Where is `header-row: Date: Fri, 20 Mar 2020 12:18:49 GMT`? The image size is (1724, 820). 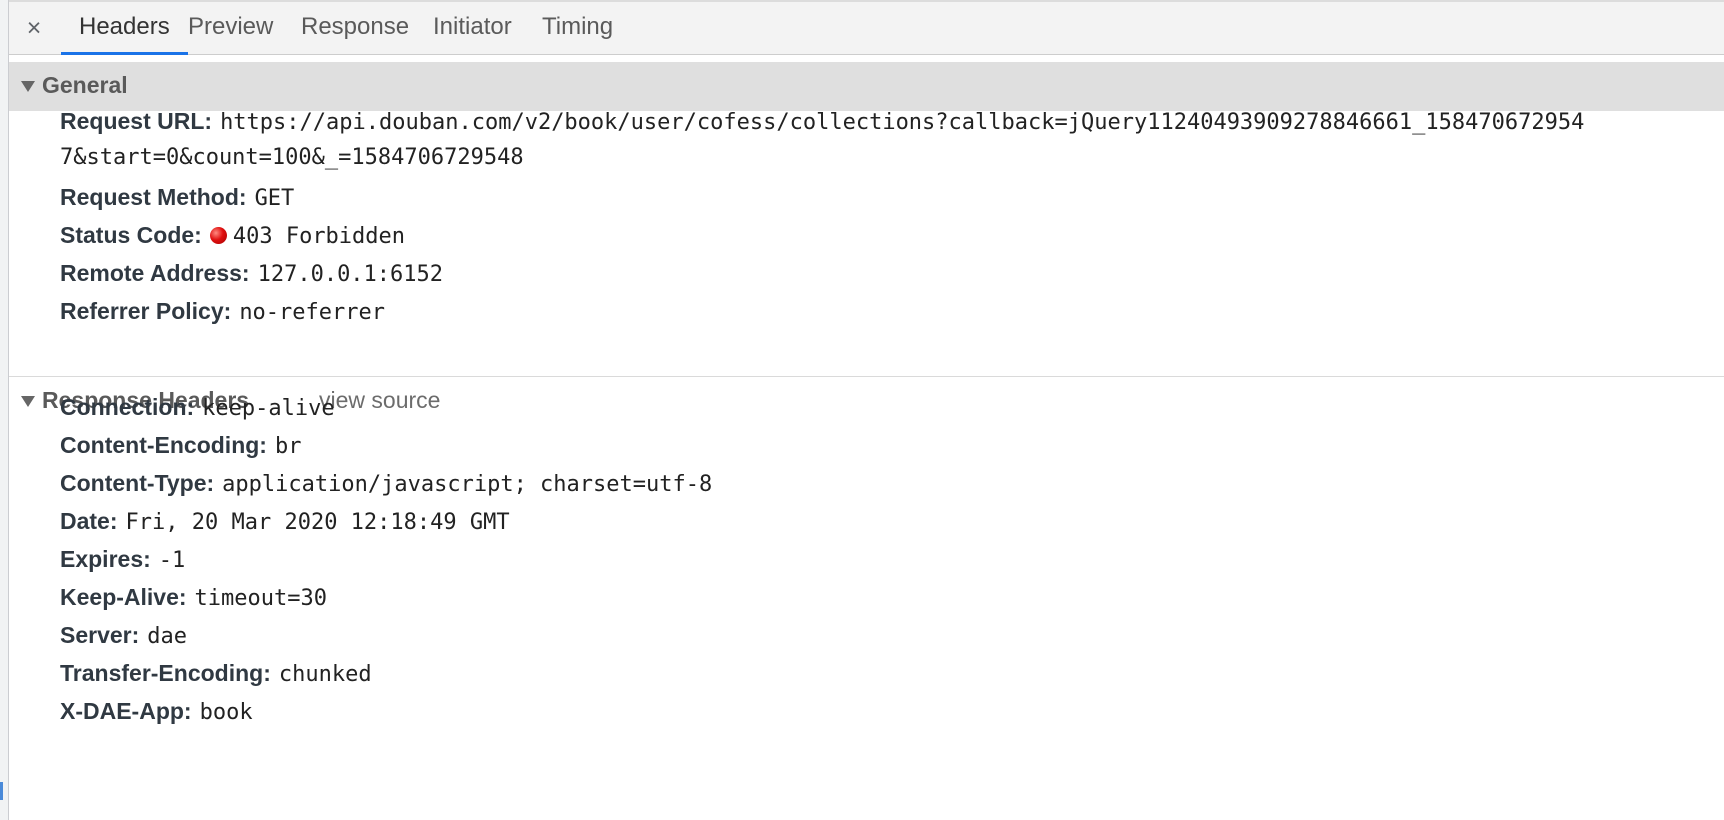
header-row: Date: Fri, 20 Mar 2020 12:18:49 GMT is located at coordinates (285, 521).